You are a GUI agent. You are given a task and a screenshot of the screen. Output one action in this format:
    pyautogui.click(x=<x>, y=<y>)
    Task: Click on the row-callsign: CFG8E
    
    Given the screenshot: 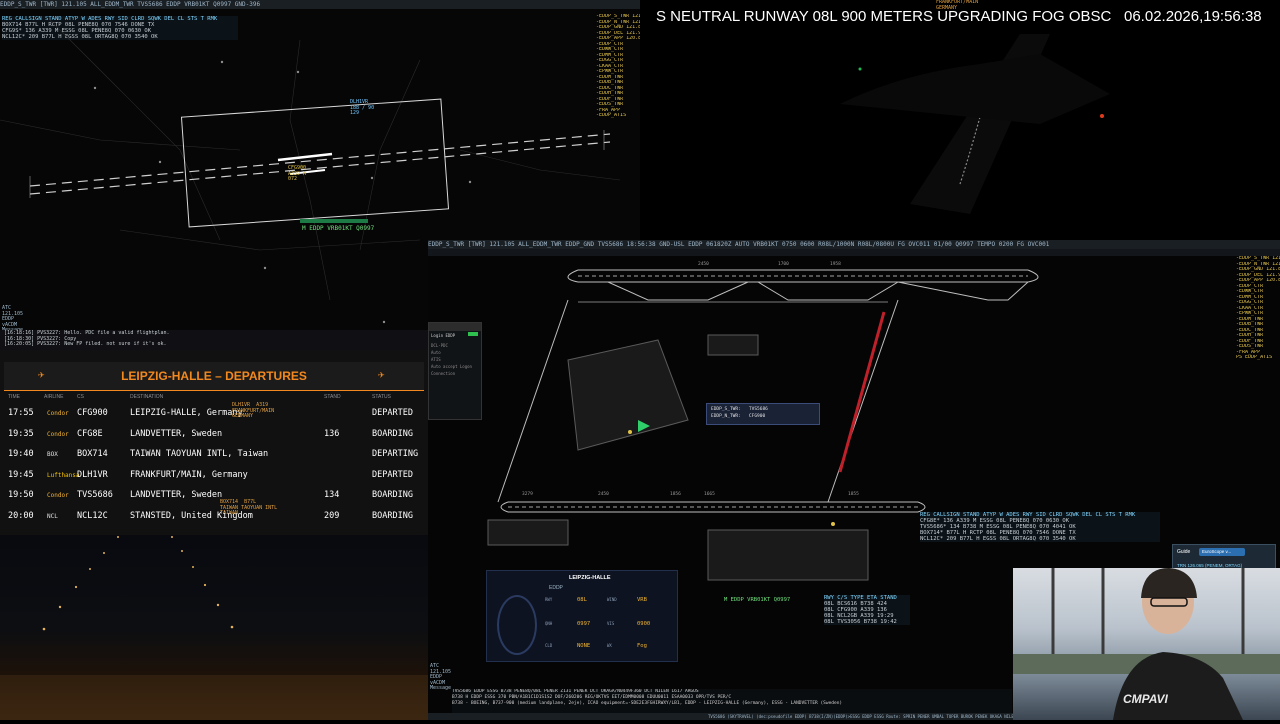 What is the action you would take?
    pyautogui.click(x=90, y=433)
    